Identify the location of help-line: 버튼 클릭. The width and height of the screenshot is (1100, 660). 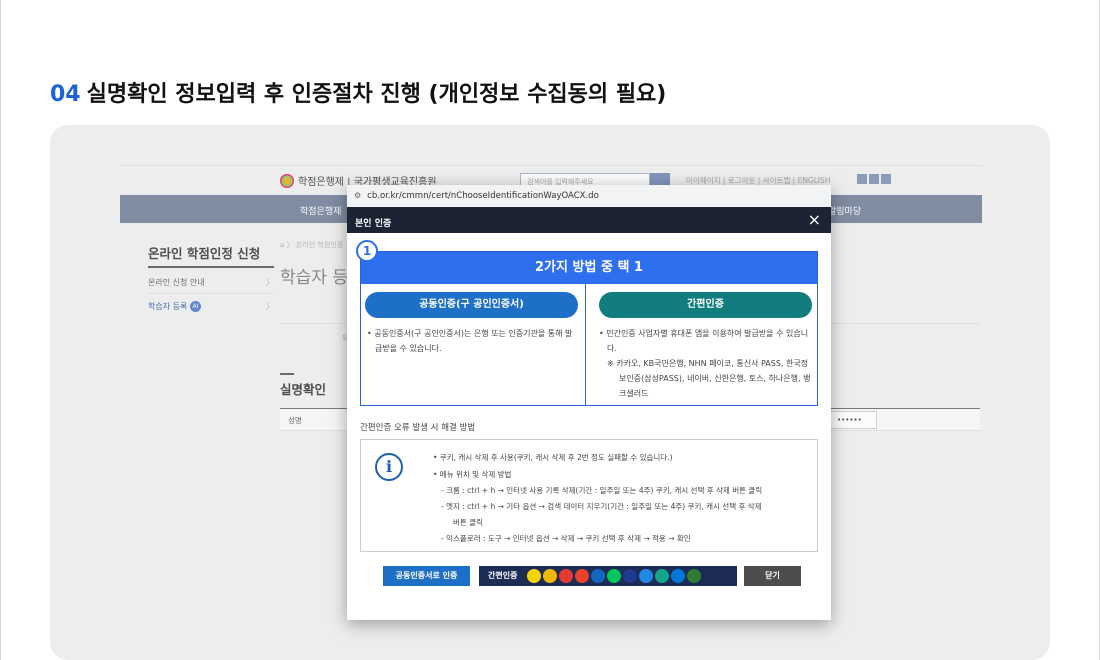
(468, 522).